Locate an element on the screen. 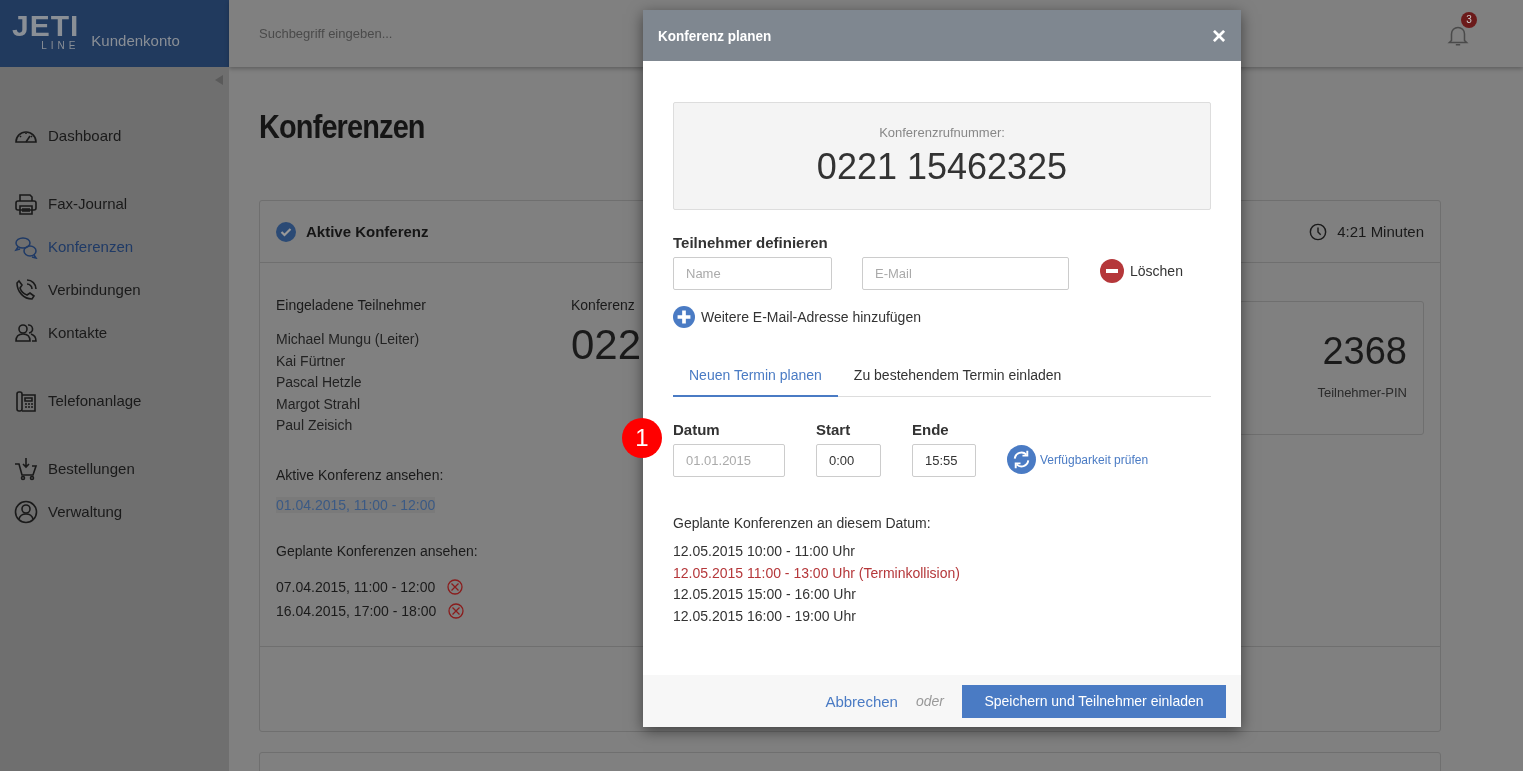 The image size is (1523, 771). section-heading: Geplante Konferenzen an diesem Datum: is located at coordinates (802, 523).